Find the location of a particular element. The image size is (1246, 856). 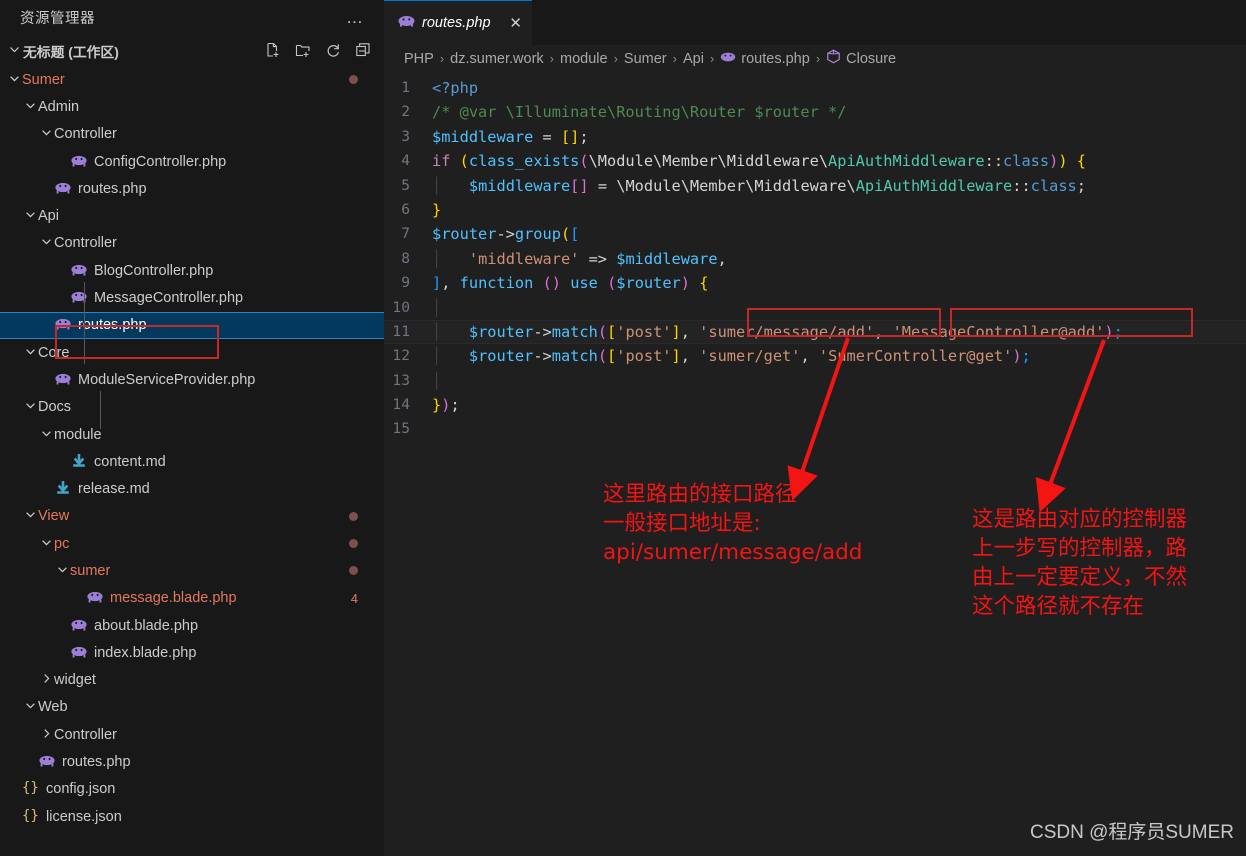

code-line: 9], function () use ($router) { is located at coordinates (815, 283).